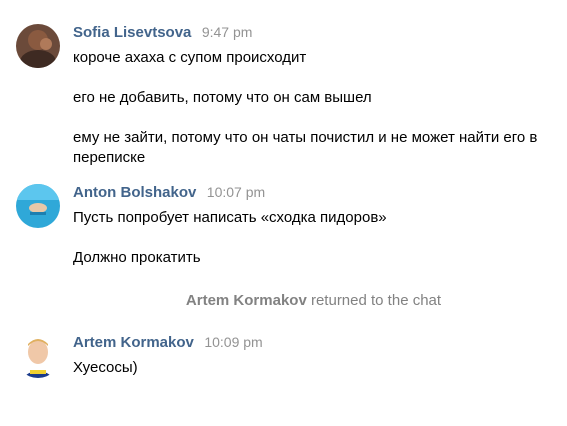 This screenshot has width=567, height=426. I want to click on message-time: 10:09 pm, so click(233, 342).